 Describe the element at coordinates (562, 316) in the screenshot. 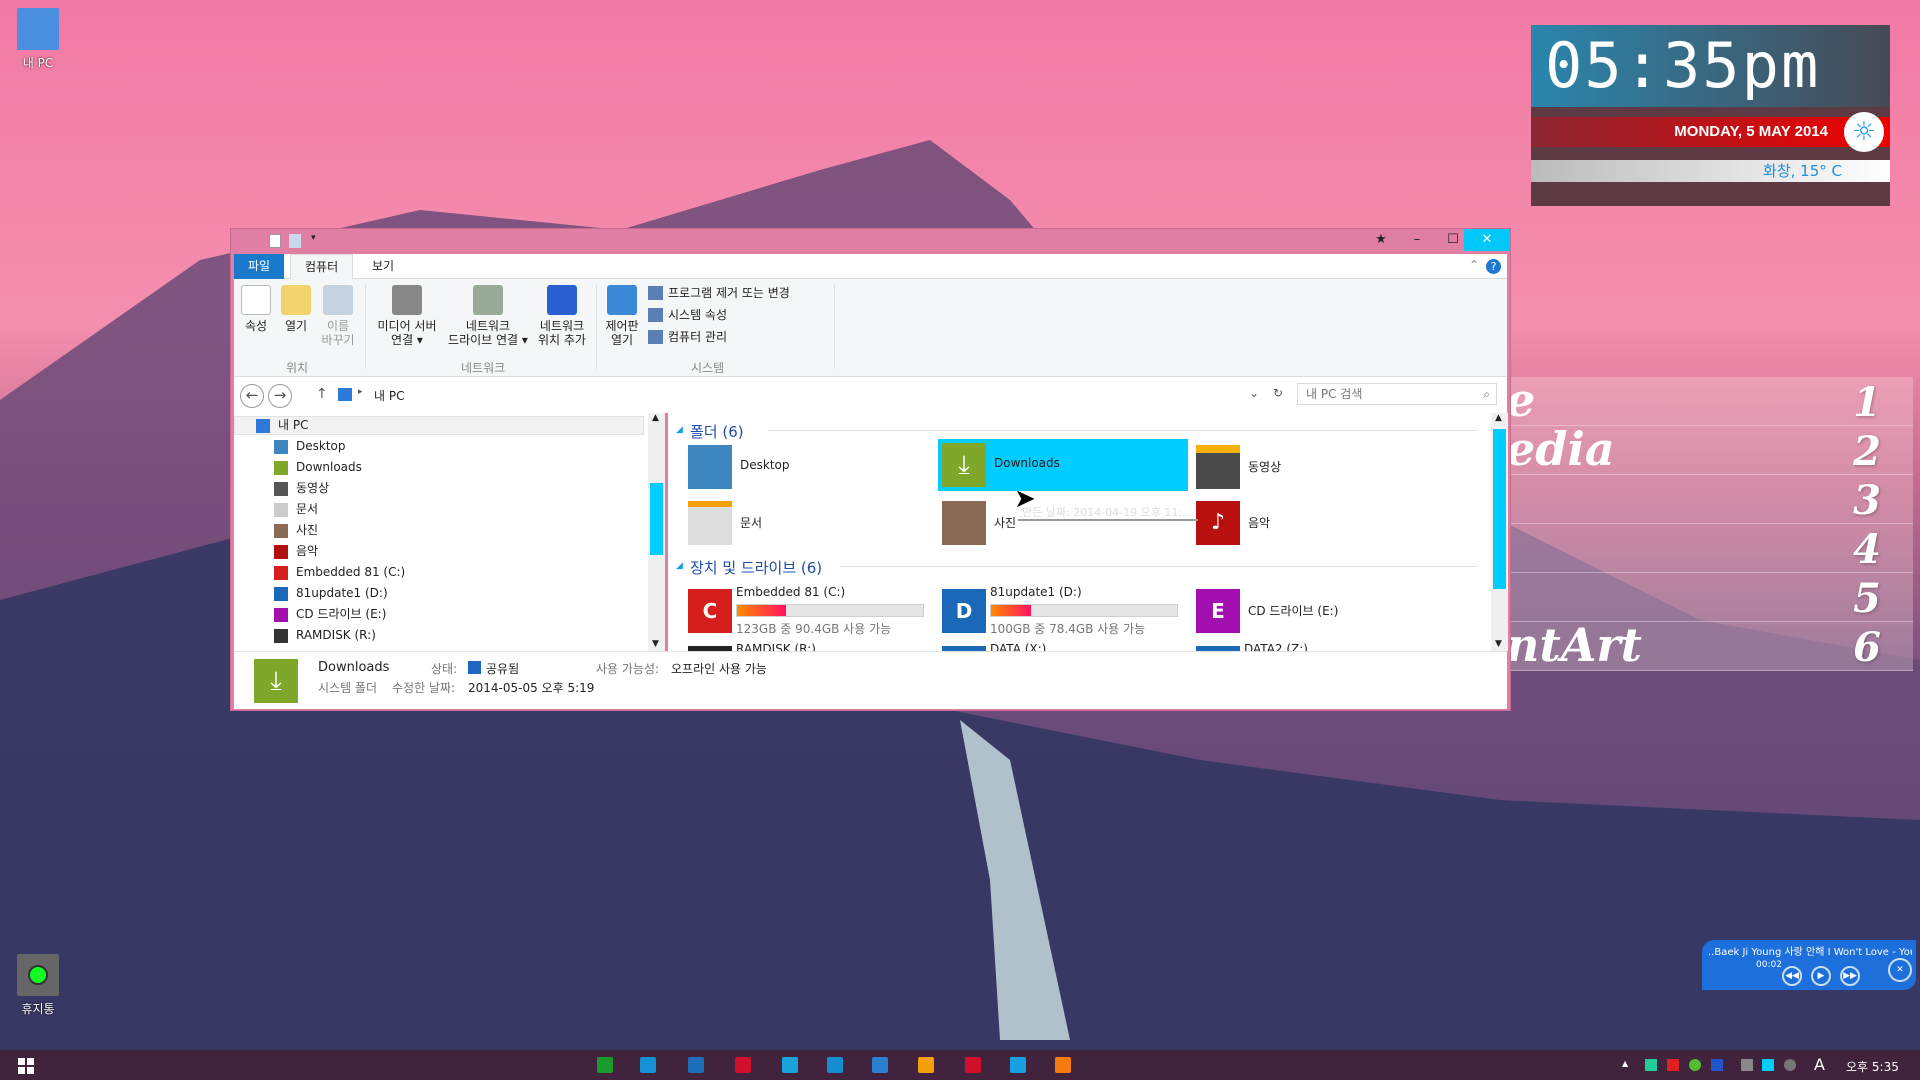

I see `add-network-location-button: 네트워크 위치 추가` at that location.